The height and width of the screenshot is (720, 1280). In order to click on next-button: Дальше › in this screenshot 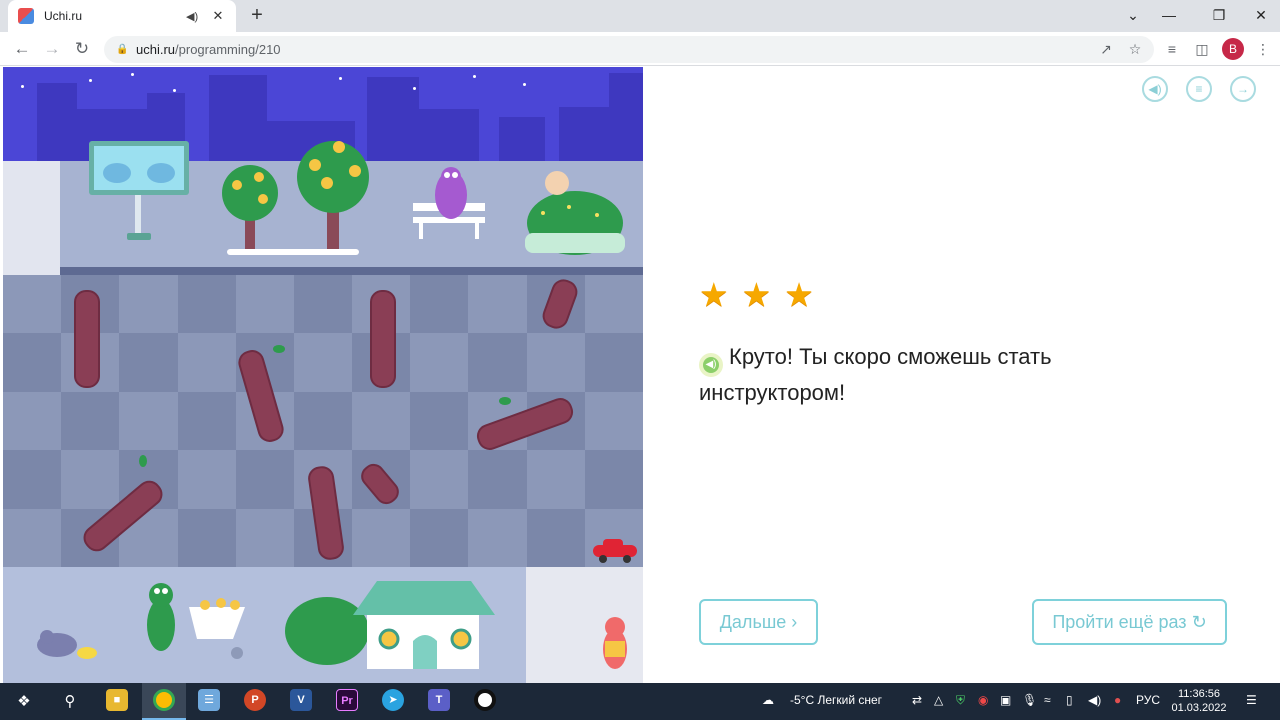, I will do `click(758, 622)`.